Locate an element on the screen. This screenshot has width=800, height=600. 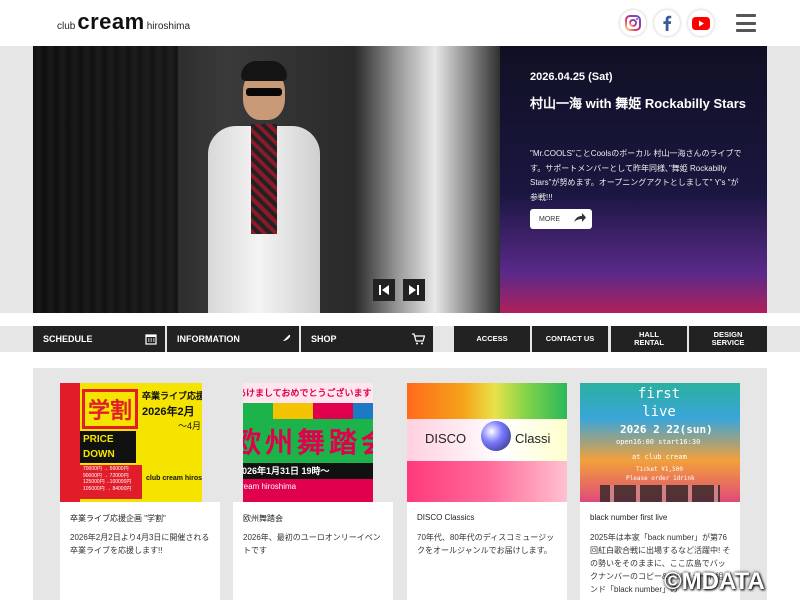
hero-date: 2026.04.25 (Sat) is located at coordinates (571, 77).